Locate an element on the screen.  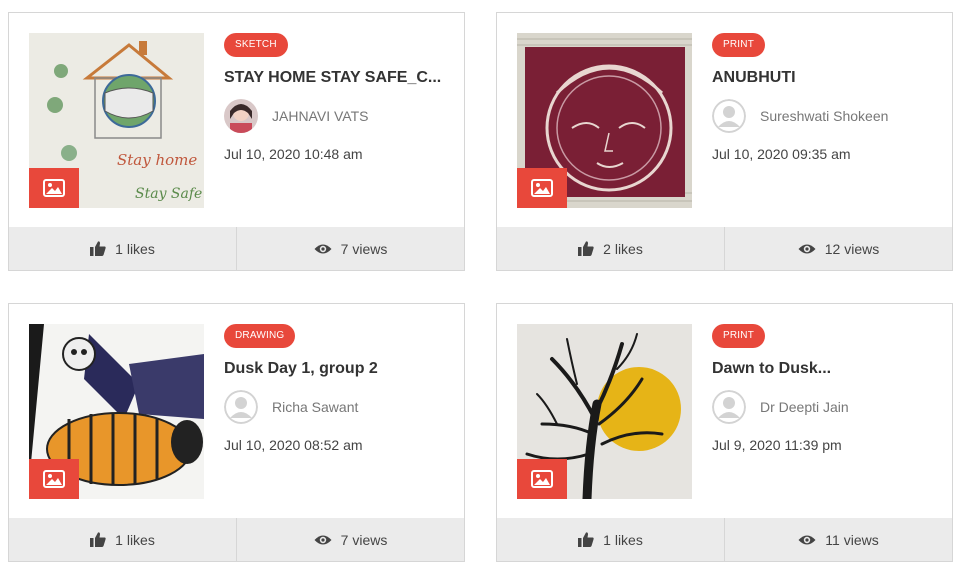
post-thumbnail: Stay home Stay Safe is located at coordinates (116, 120).